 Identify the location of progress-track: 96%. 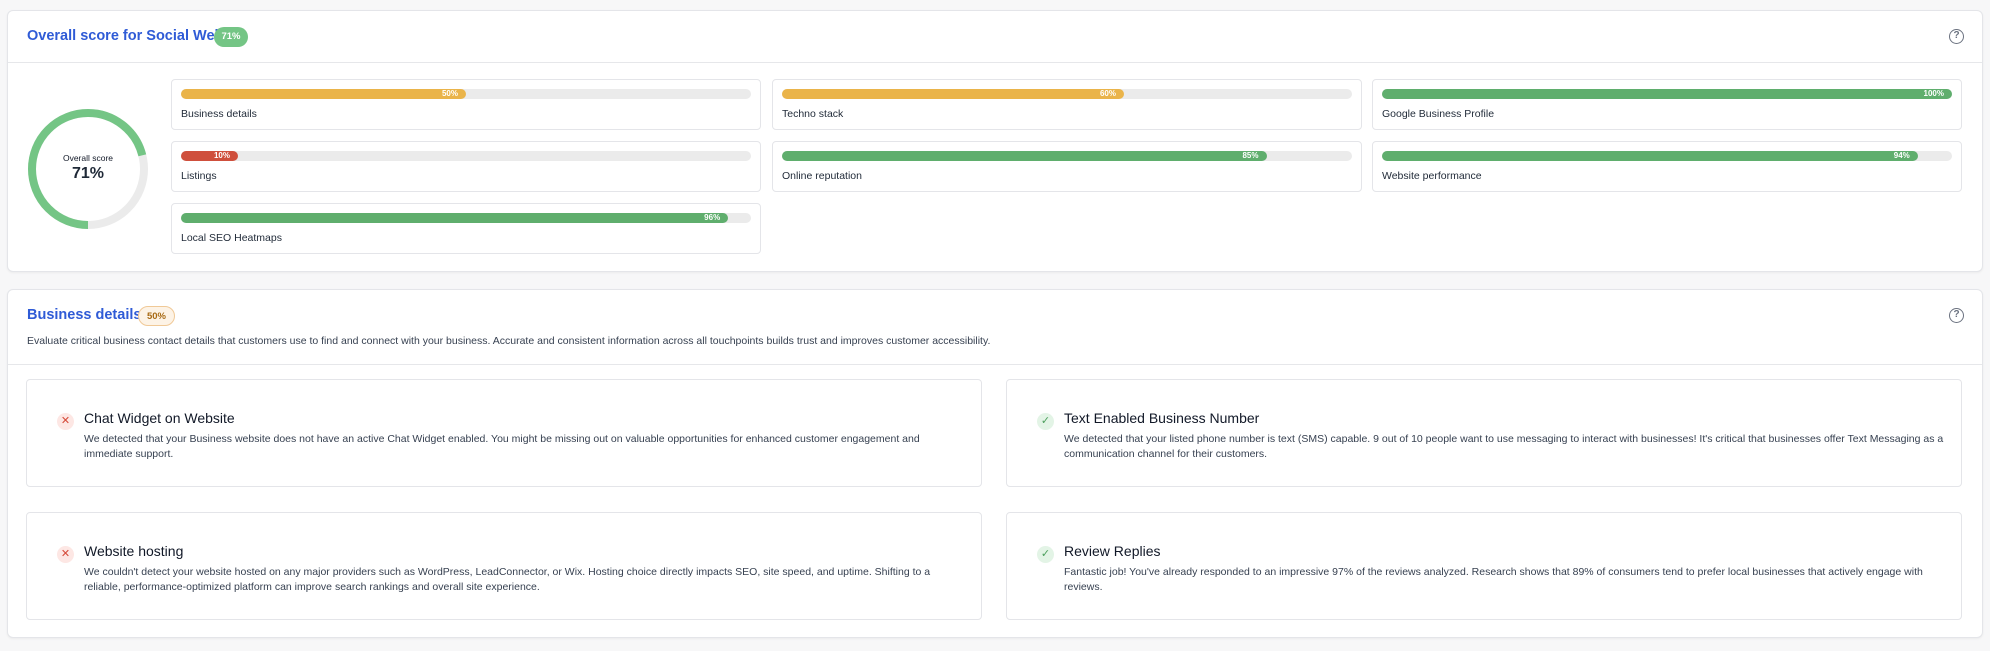
(466, 218).